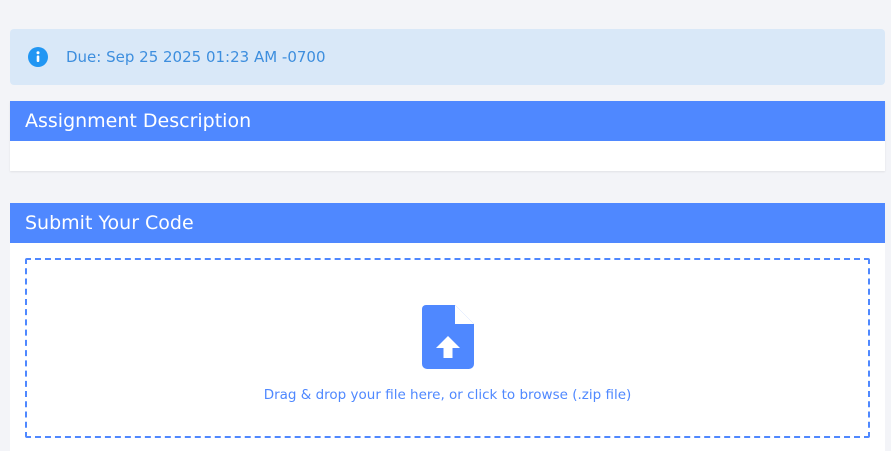  What do you see at coordinates (196, 57) in the screenshot?
I see `due-date-text: Due: Sep 25 2025 01:23 AM -0700` at bounding box center [196, 57].